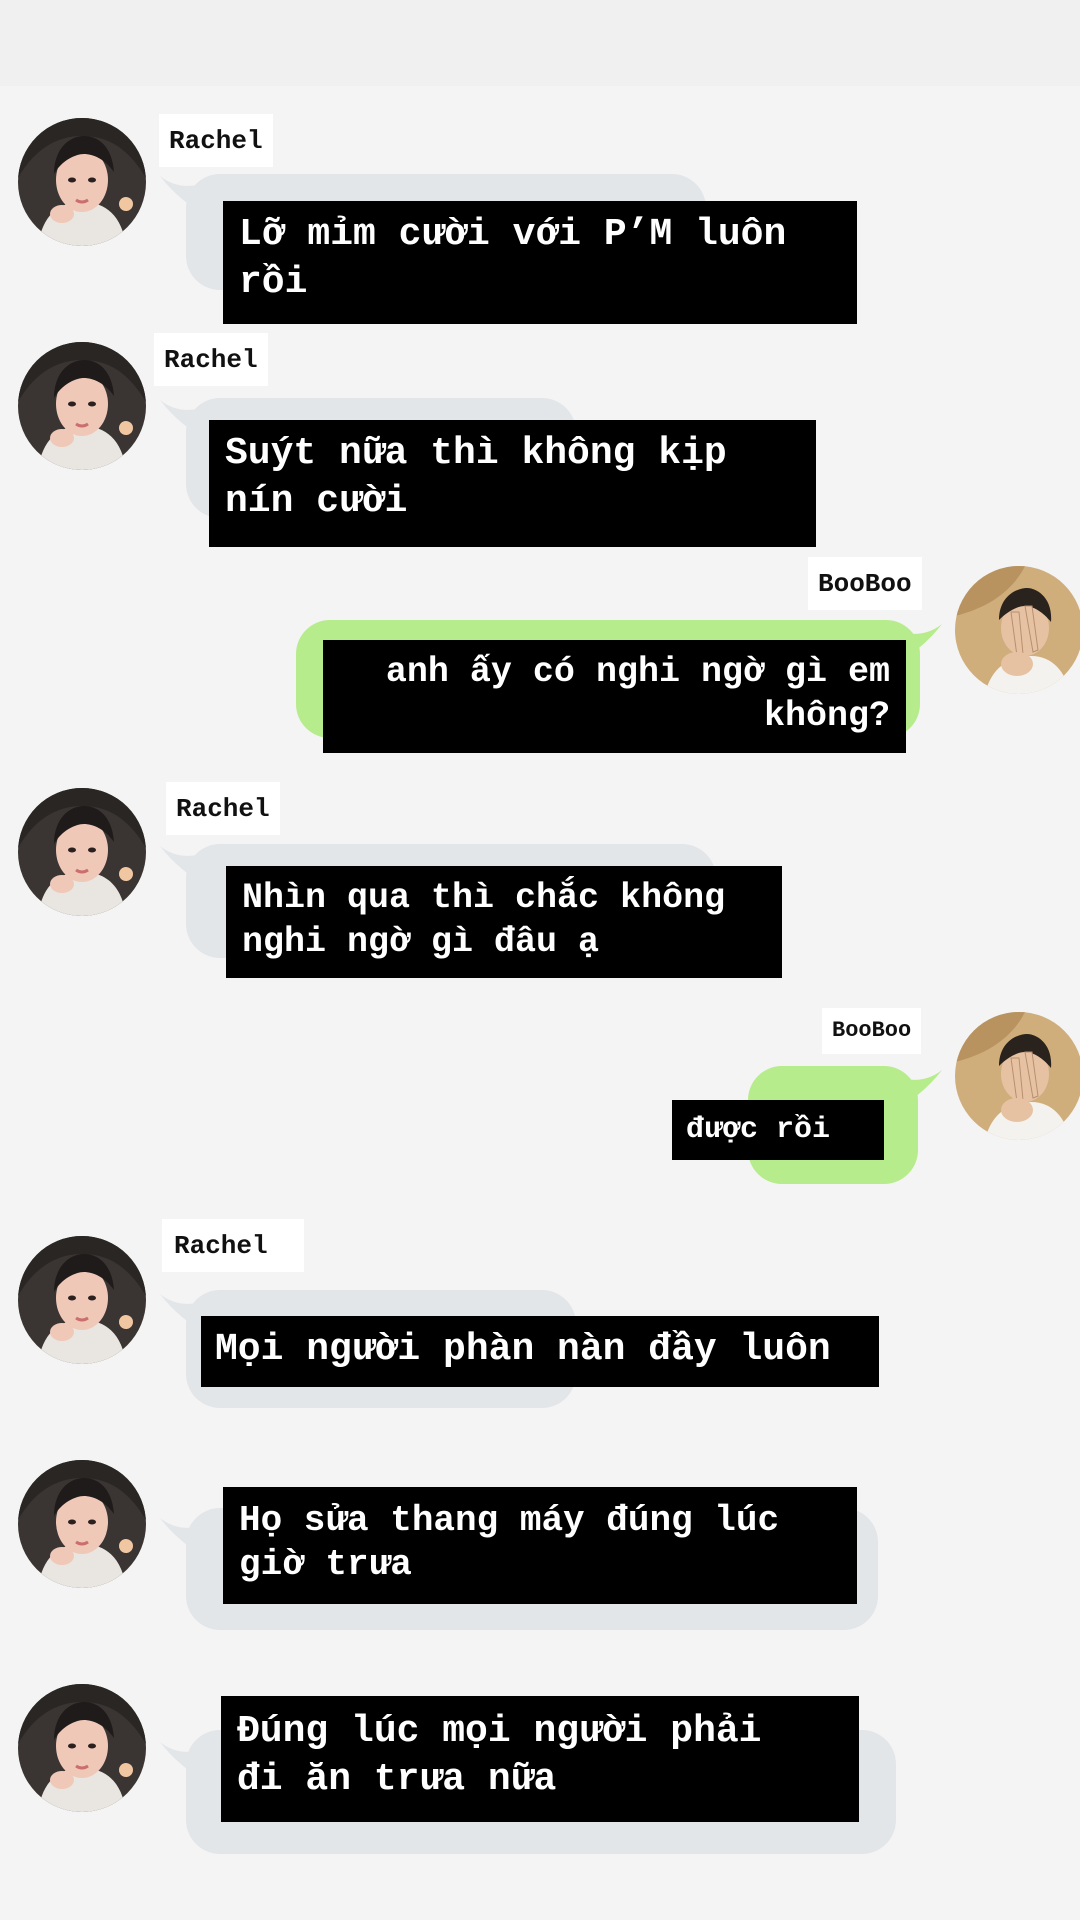  Describe the element at coordinates (512, 483) in the screenshot. I see `message-text: Suýt nữa thì không kịp nín cười` at that location.